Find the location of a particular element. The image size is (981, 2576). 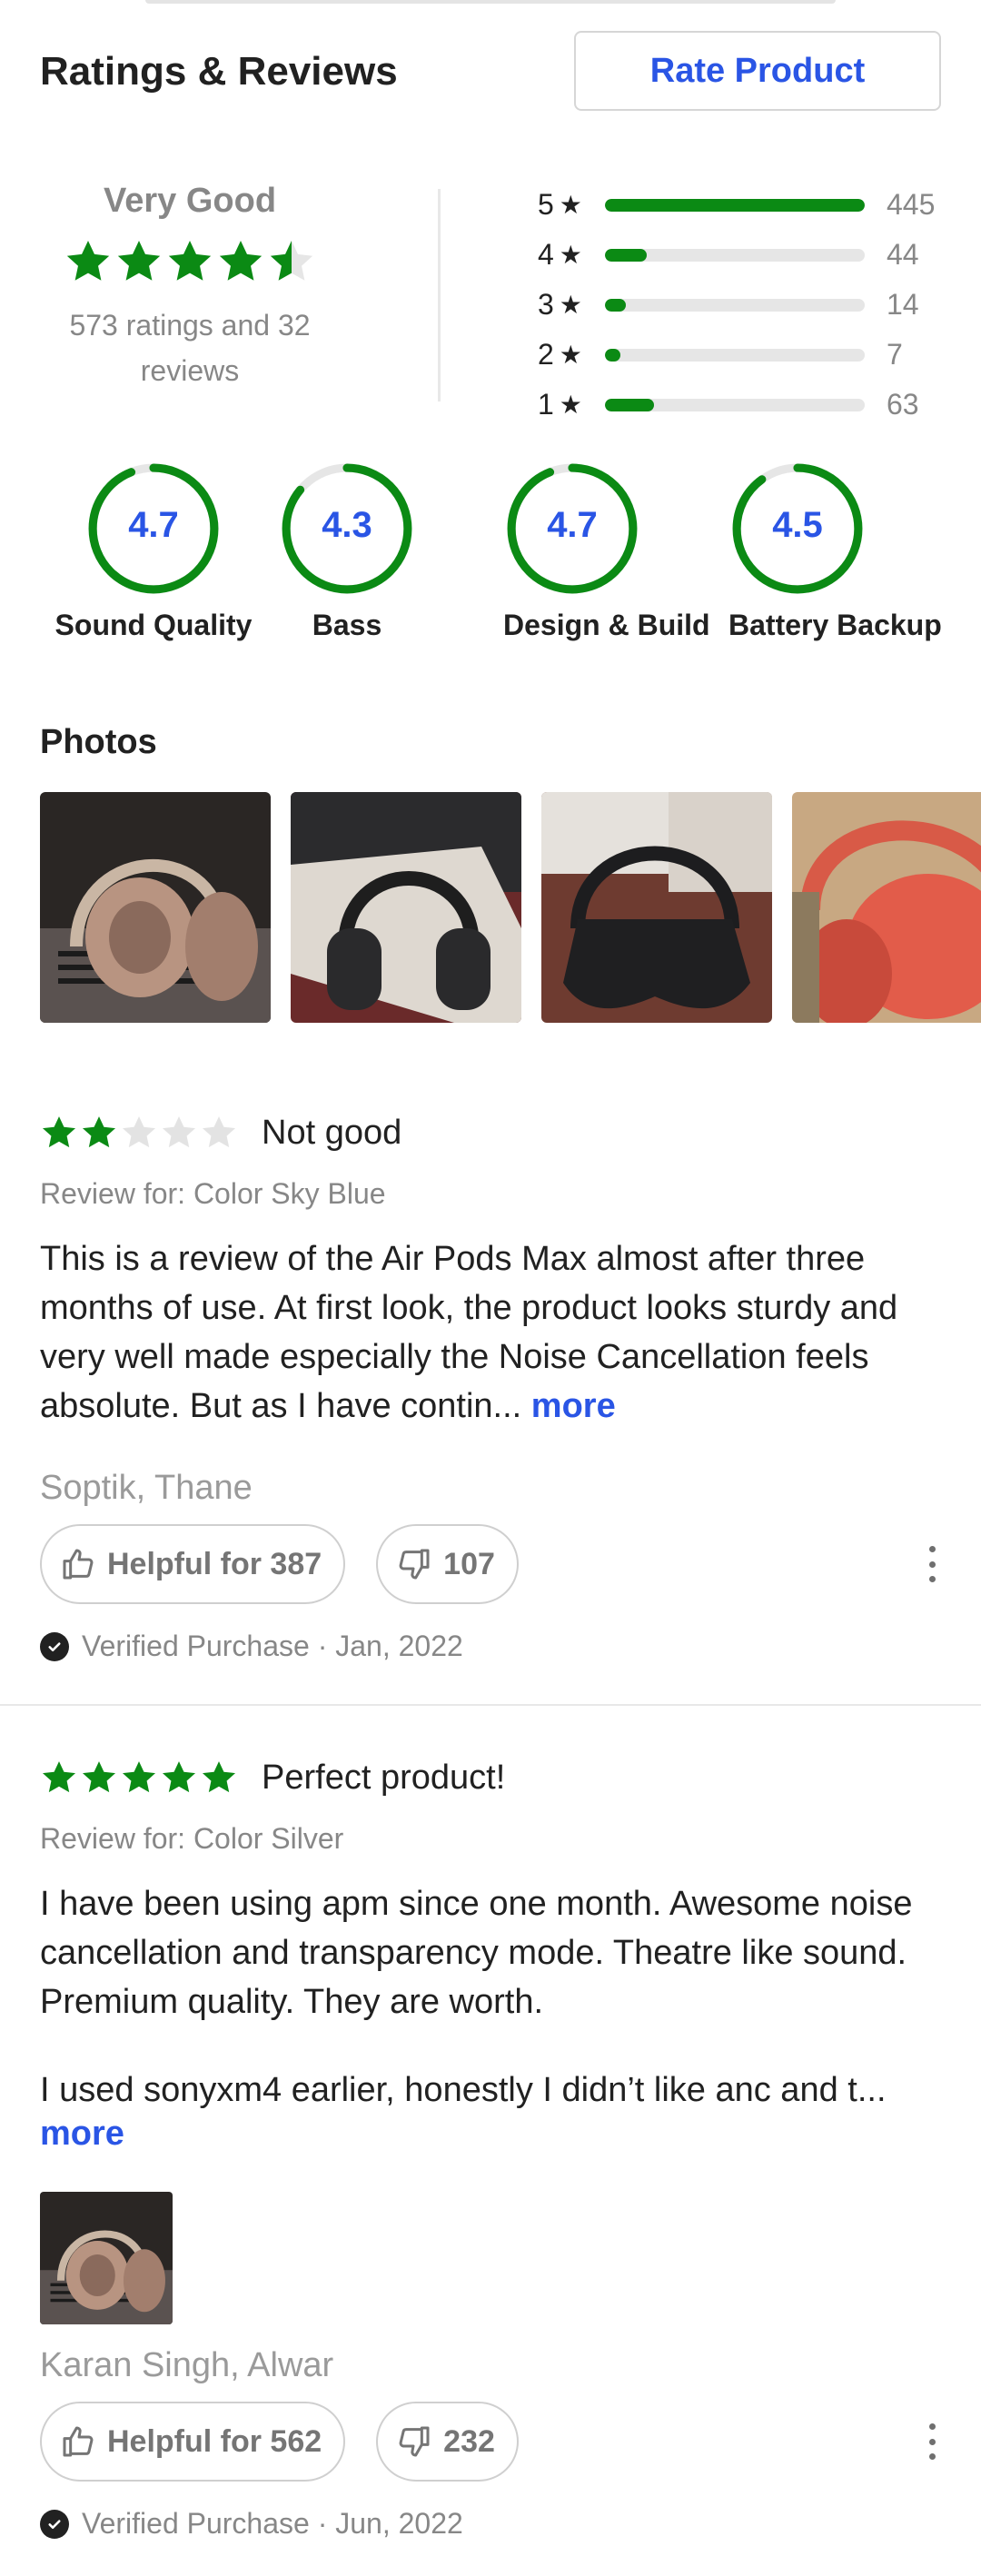

review-title: Not good is located at coordinates (332, 1132).